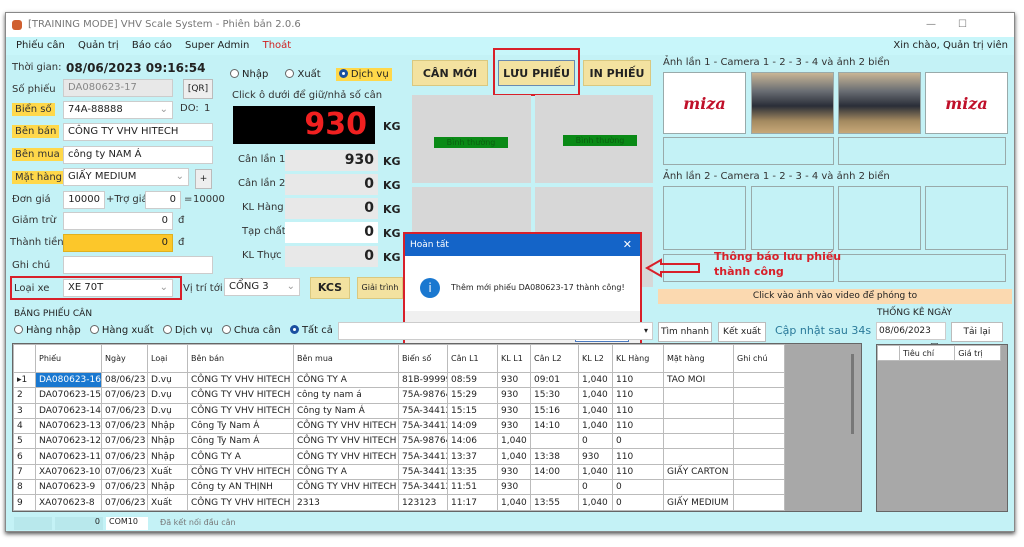  What do you see at coordinates (152, 46) in the screenshot?
I see `menu-bao-cao: Báo cáo` at bounding box center [152, 46].